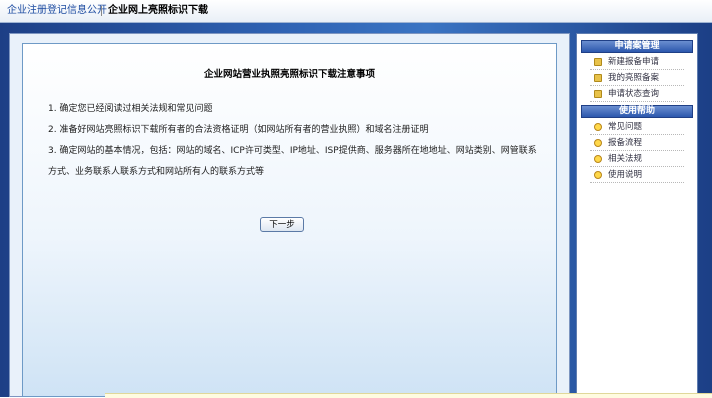 Image resolution: width=712 pixels, height=398 pixels. I want to click on sidebar-item-instructions: 使用说明, so click(637, 176).